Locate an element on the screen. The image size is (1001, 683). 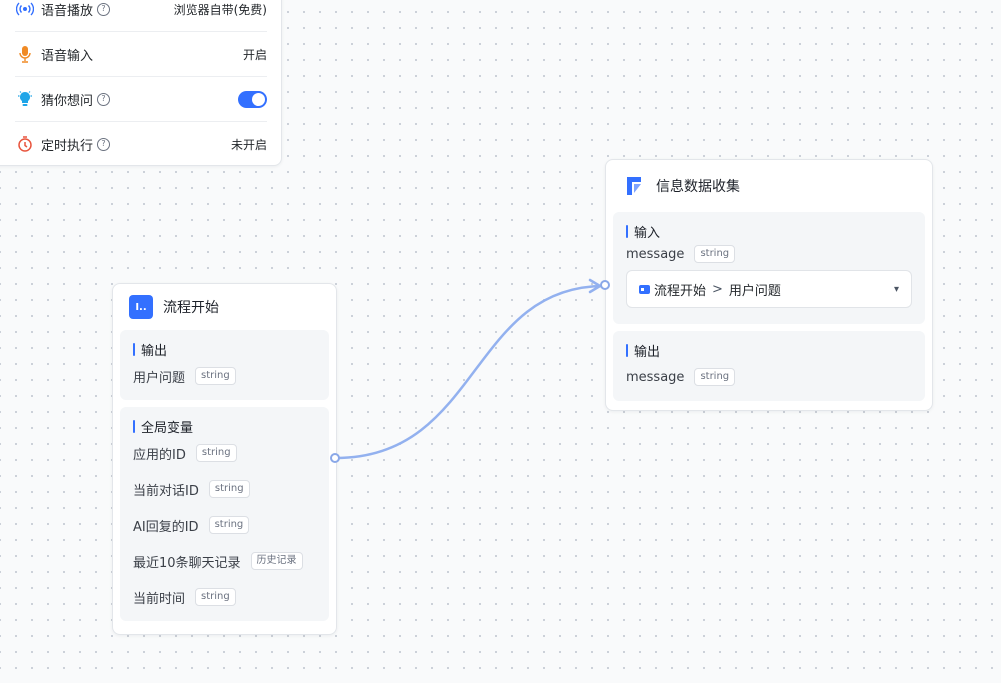
setting-scheduled-run: 定时执行 ? 未开启 is located at coordinates (141, 144).